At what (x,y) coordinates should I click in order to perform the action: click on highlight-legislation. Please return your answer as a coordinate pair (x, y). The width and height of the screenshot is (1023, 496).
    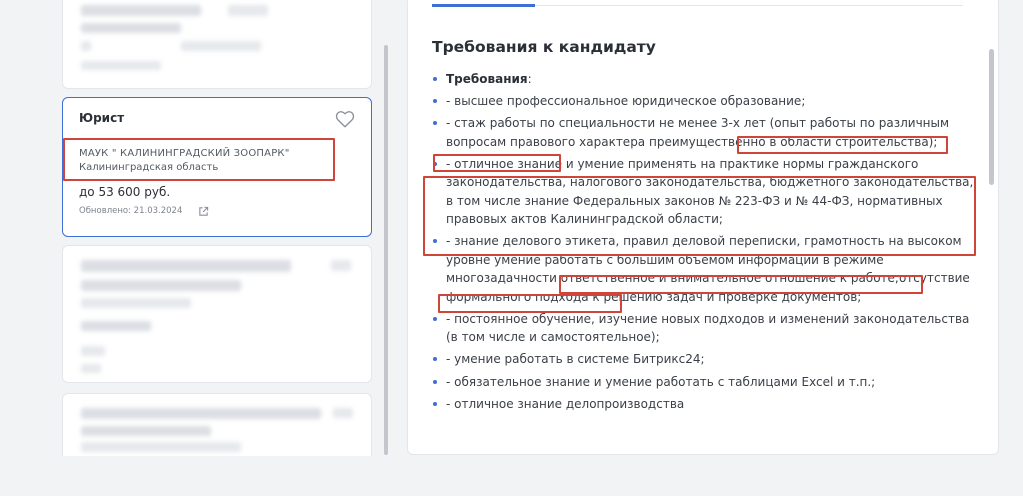
    Looking at the image, I should click on (699, 216).